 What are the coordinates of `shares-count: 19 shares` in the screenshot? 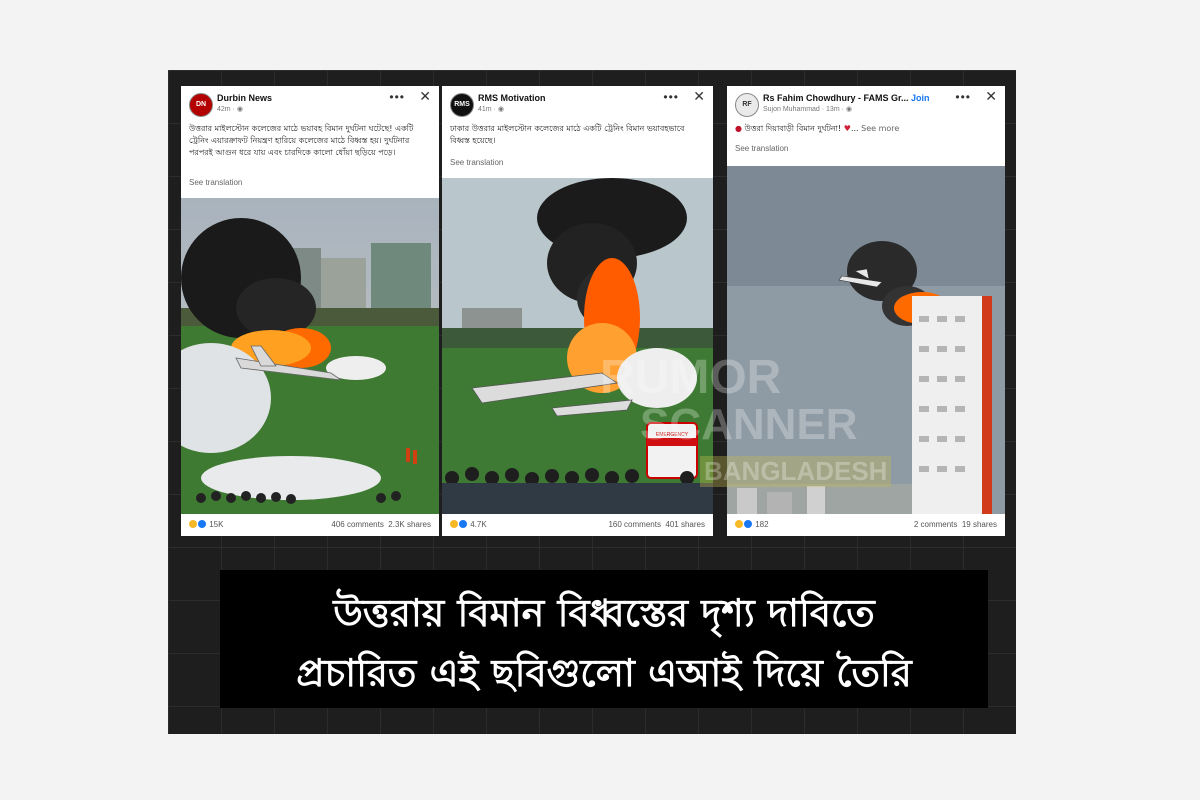 It's located at (979, 524).